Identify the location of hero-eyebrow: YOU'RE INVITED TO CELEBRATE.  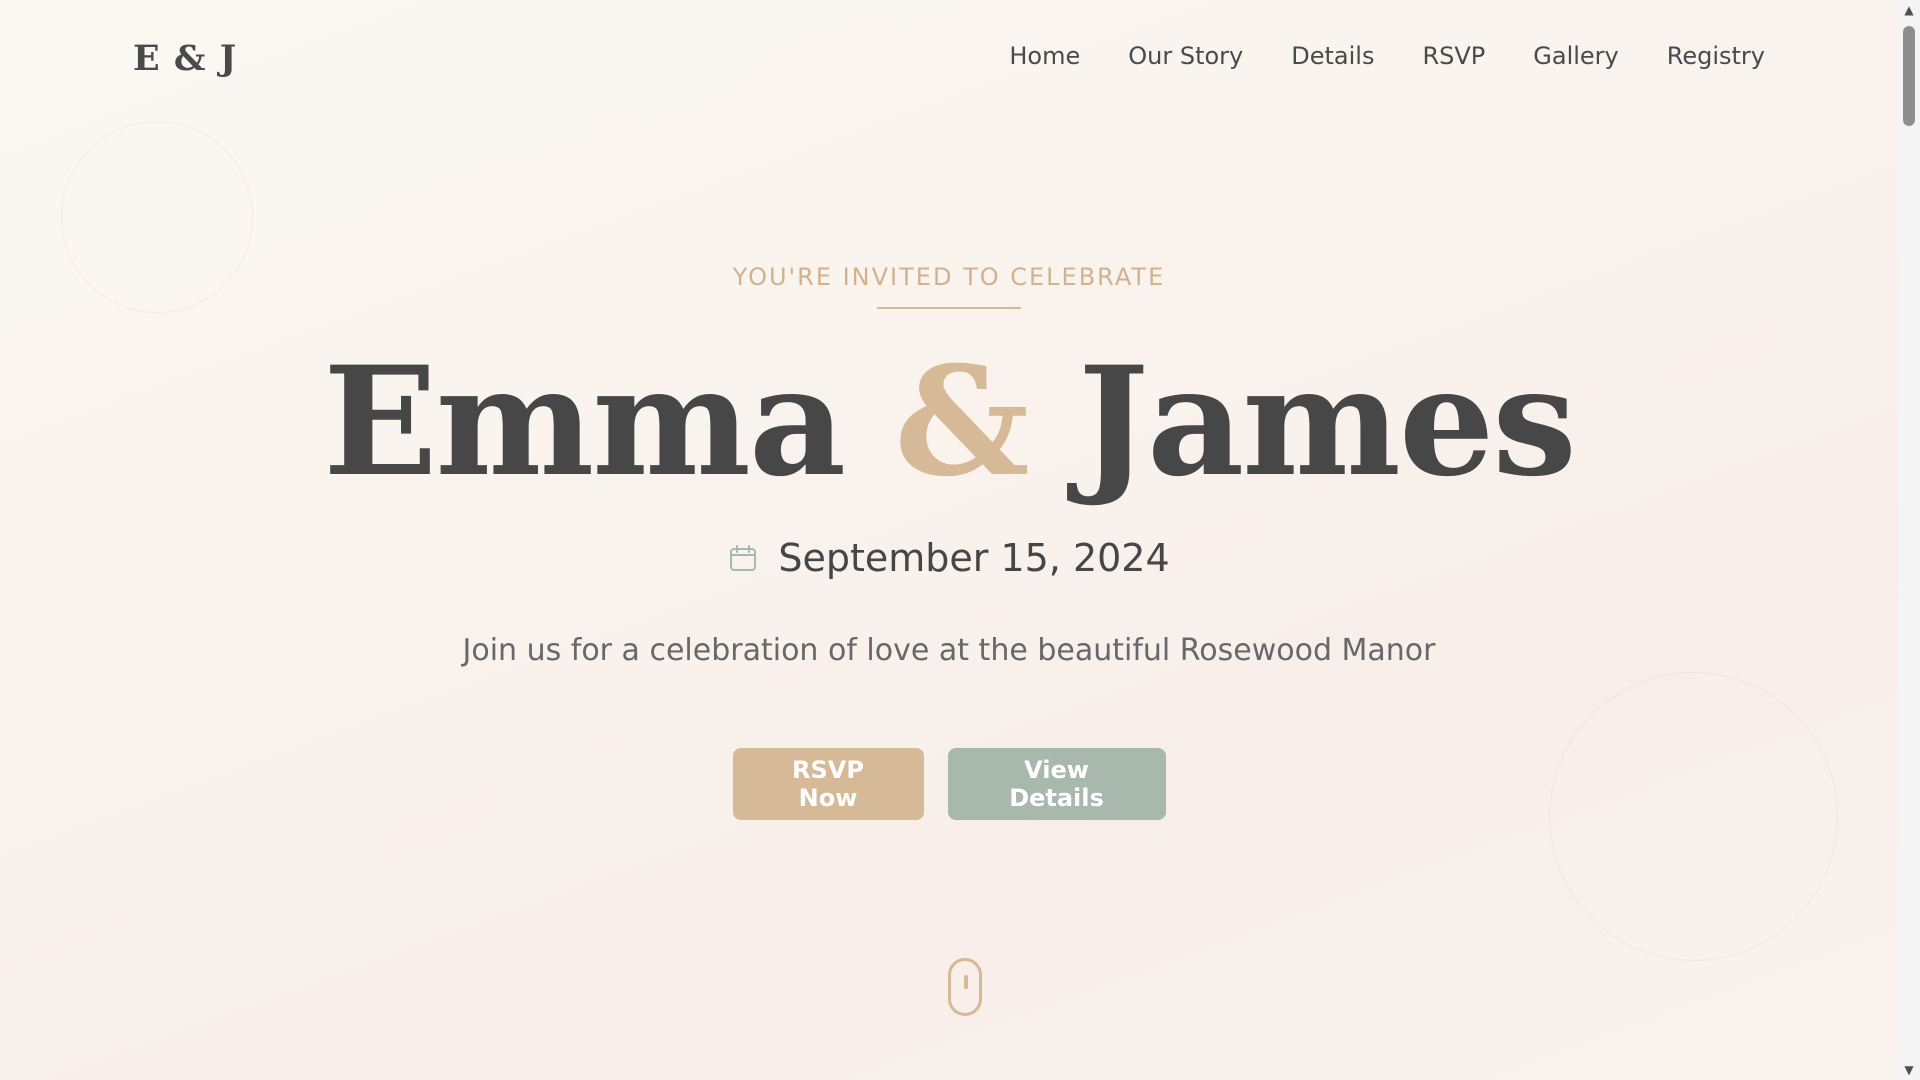
(949, 277).